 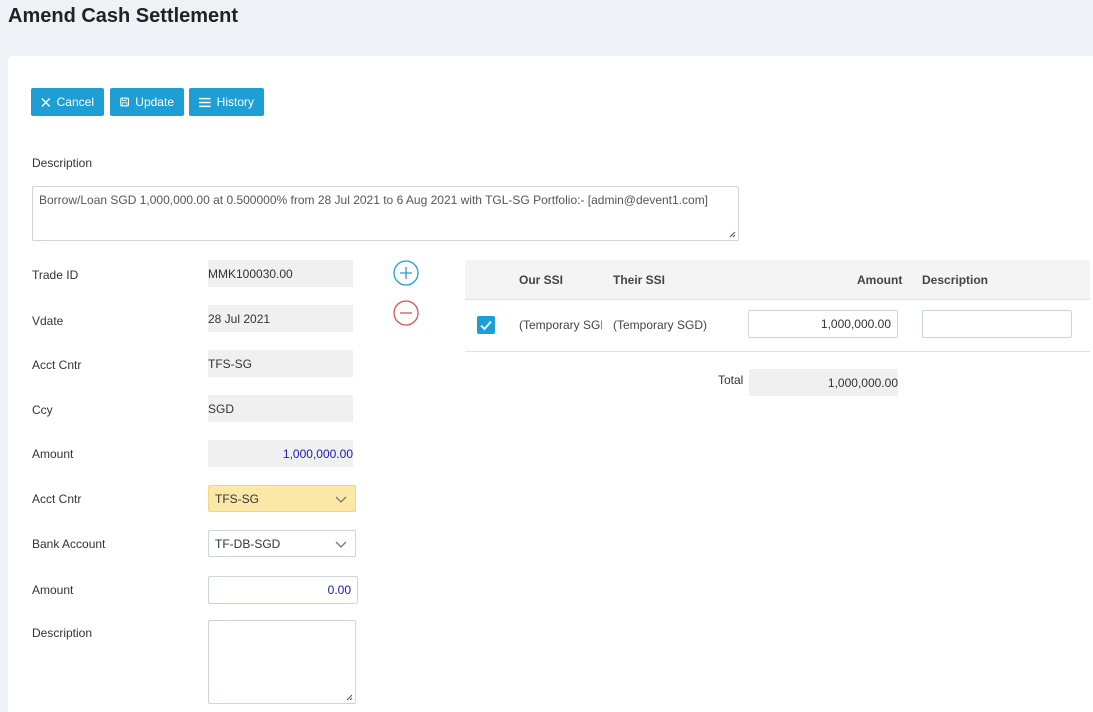 I want to click on our-ssi-cell: (Temporary SGD), so click(x=560, y=325).